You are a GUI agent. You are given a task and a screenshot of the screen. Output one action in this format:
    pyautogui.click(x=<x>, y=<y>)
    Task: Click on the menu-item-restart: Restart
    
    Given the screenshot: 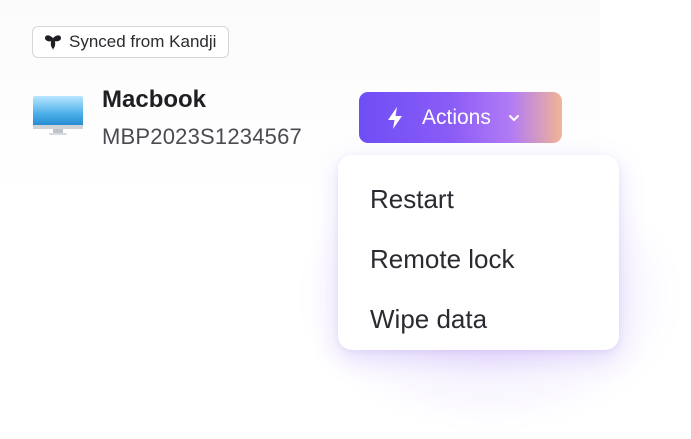 What is the action you would take?
    pyautogui.click(x=478, y=199)
    